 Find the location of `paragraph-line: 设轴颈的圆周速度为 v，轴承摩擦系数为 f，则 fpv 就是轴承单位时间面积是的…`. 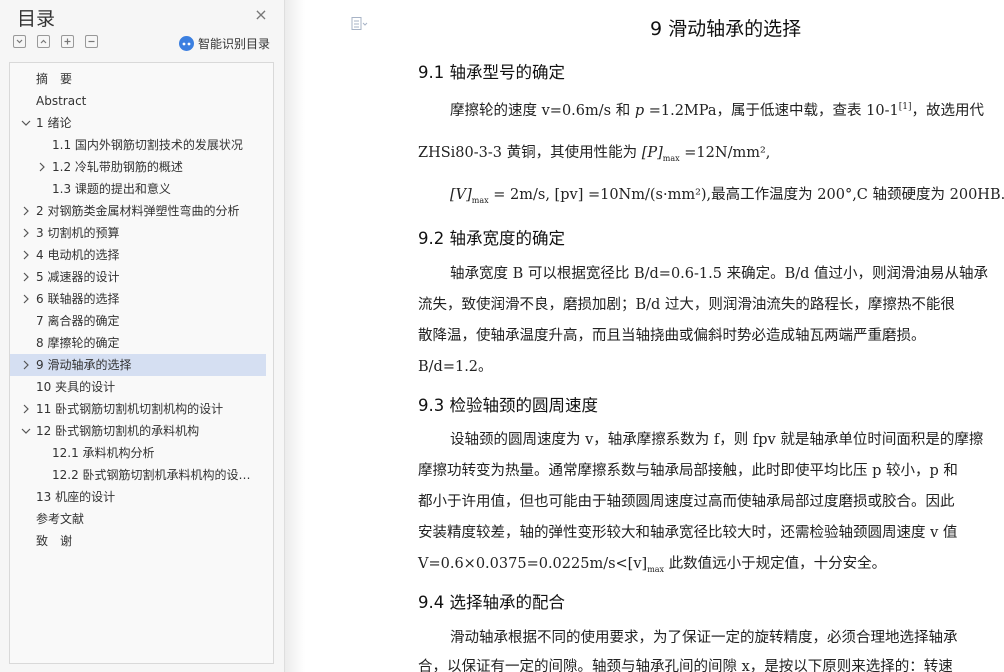

paragraph-line: 设轴颈的圆周速度为 v，轴承摩擦系数为 f，则 fpv 就是轴承单位时间面积是的… is located at coordinates (717, 440).